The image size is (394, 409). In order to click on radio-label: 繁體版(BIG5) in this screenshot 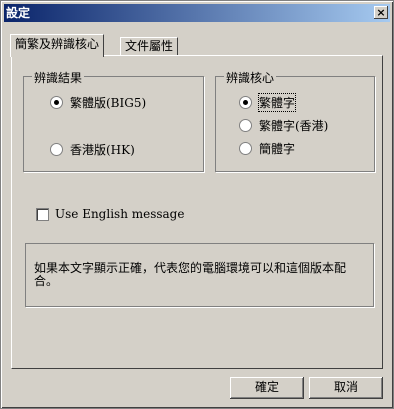, I will do `click(108, 103)`.